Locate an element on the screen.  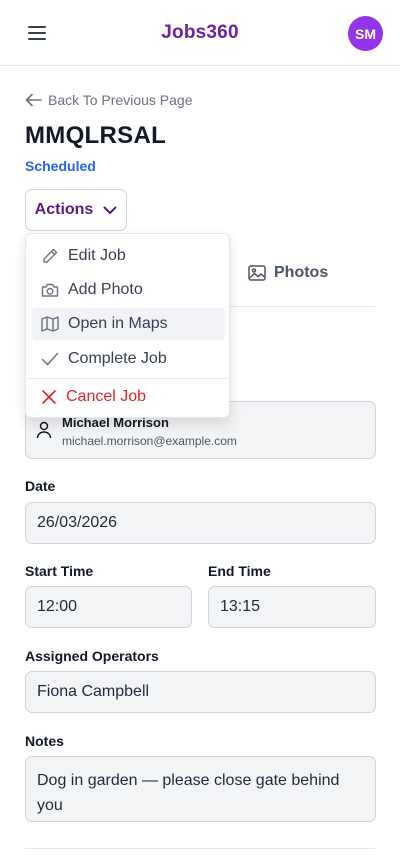
job-reference-title: MMQLRSAL is located at coordinates (96, 135).